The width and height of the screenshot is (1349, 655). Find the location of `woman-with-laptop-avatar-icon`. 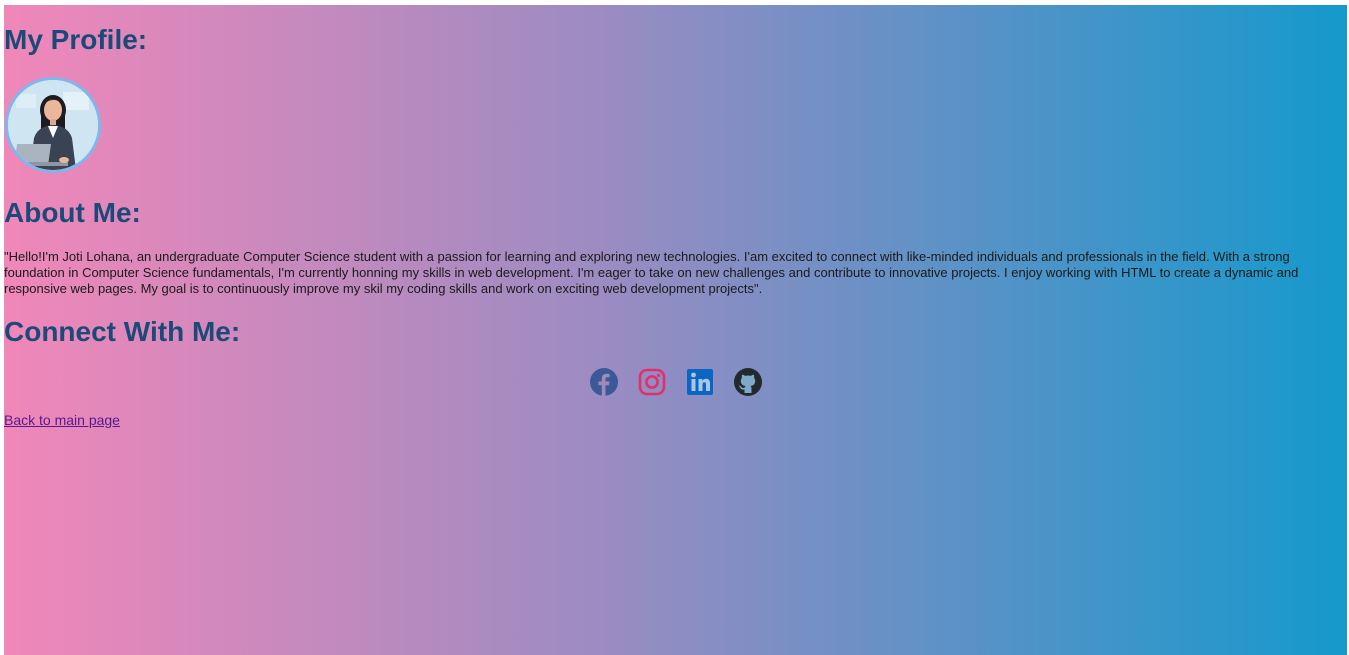

woman-with-laptop-avatar-icon is located at coordinates (53, 125).